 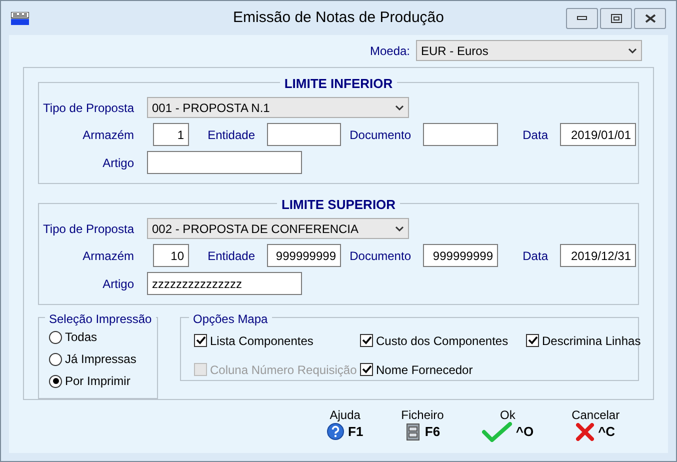 I want to click on close-button, so click(x=650, y=18).